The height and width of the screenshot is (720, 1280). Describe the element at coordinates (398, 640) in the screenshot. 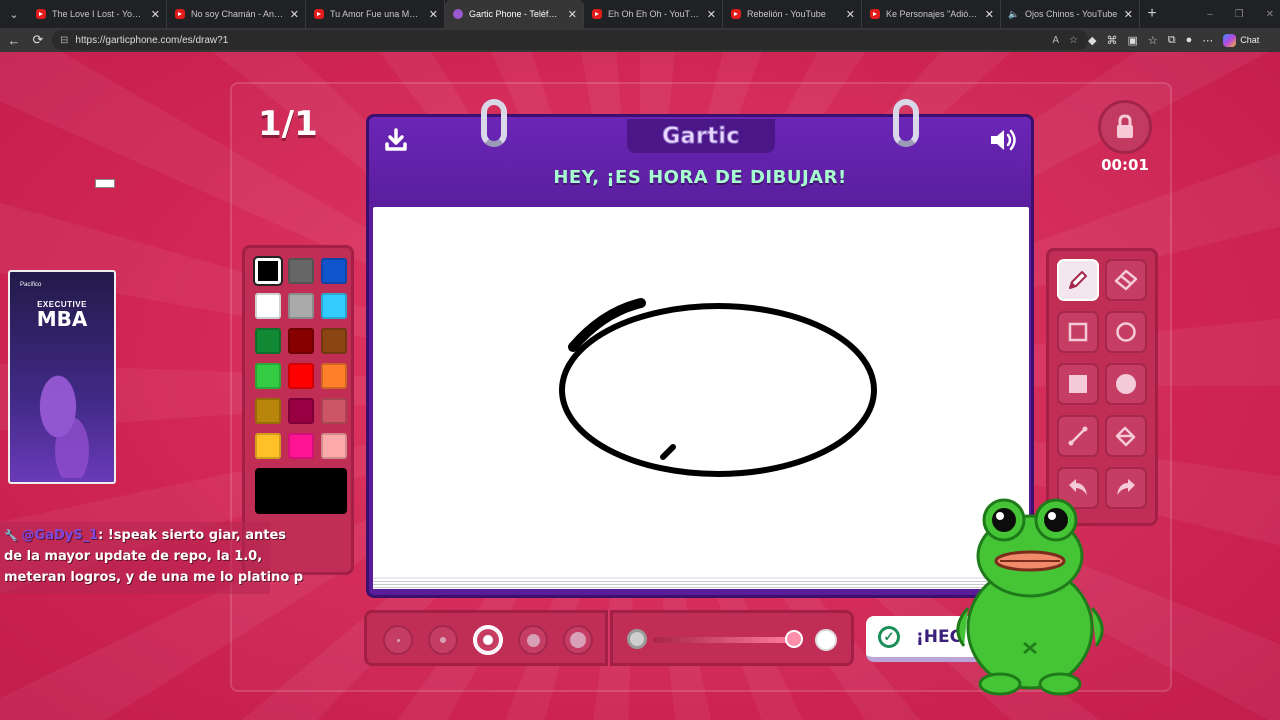

I see `brush-size-1-button` at that location.